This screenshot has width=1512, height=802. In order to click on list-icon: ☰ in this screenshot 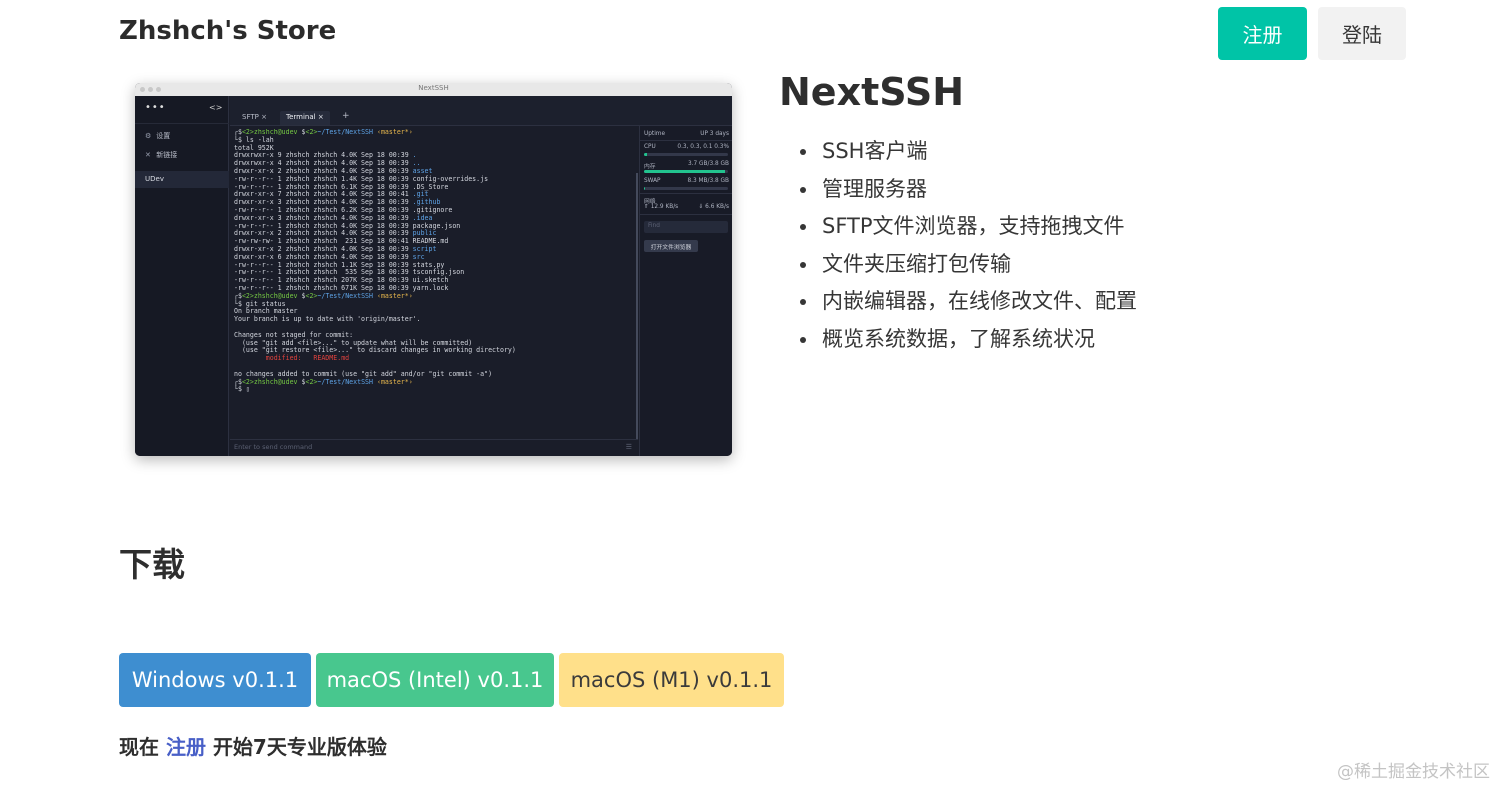, I will do `click(628, 447)`.